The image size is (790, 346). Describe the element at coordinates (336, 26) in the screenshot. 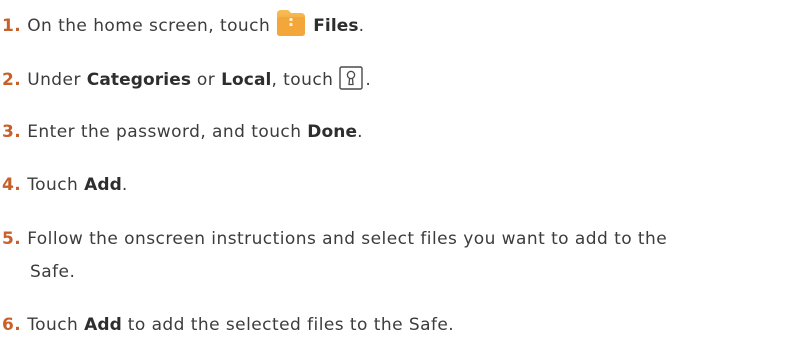

I see `files-label: Files` at that location.